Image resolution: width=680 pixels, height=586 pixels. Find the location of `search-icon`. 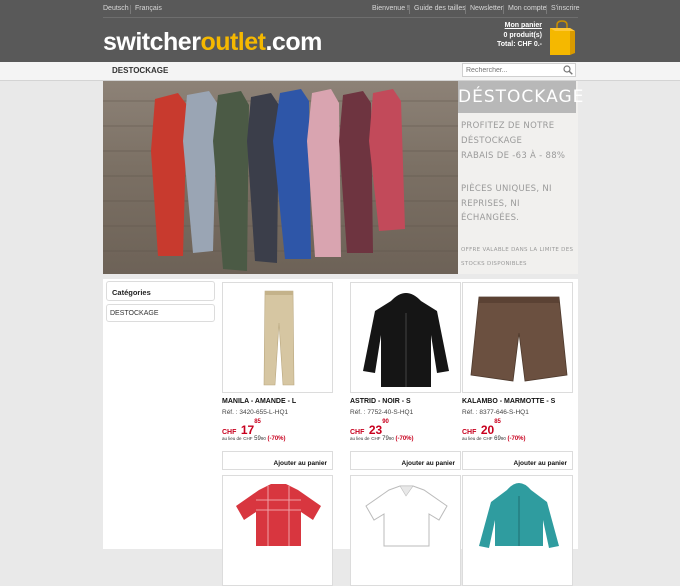

search-icon is located at coordinates (568, 70).